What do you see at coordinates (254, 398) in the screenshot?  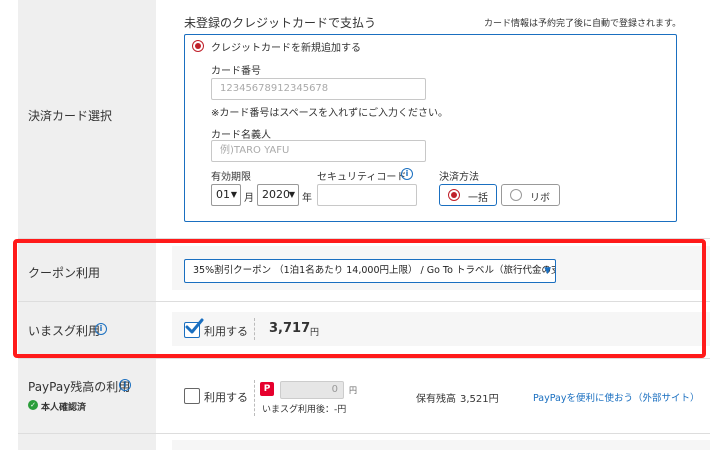 I see `divider` at bounding box center [254, 398].